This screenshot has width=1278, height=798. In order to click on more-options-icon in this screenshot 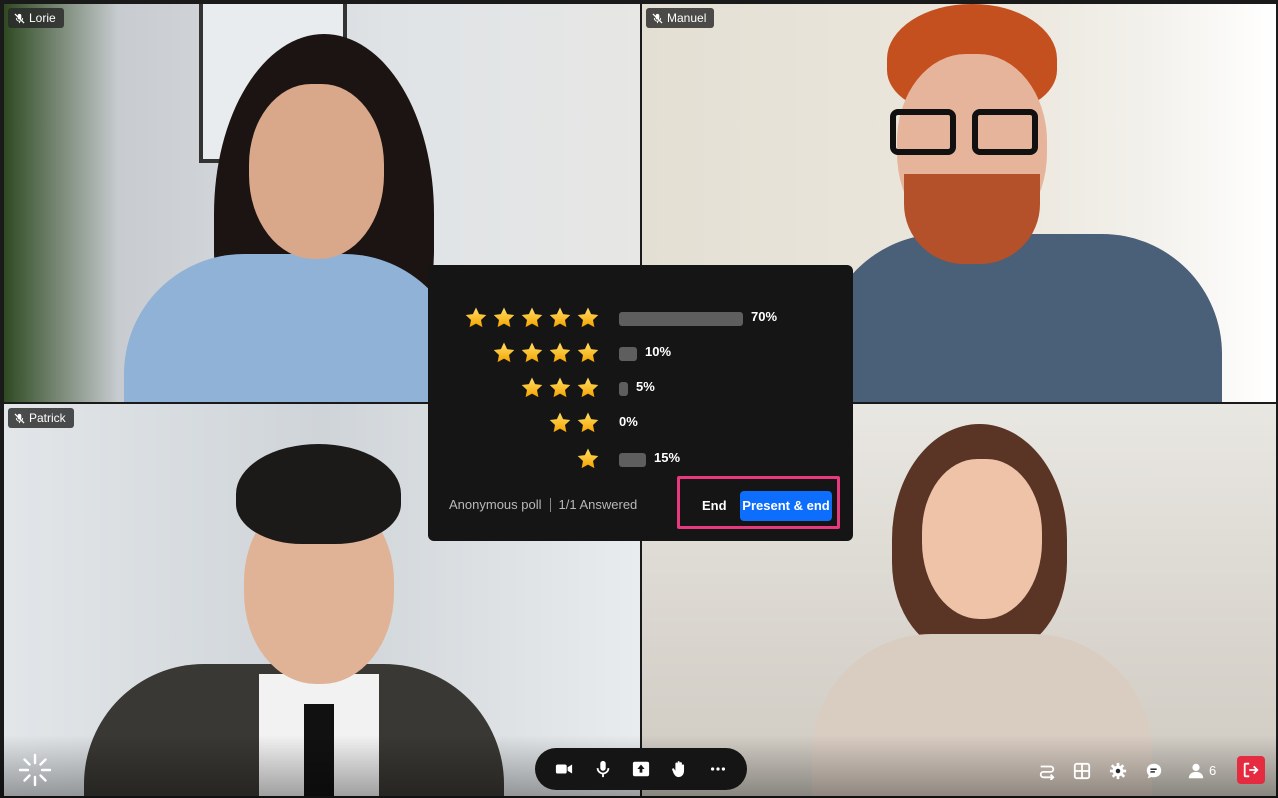, I will do `click(718, 769)`.